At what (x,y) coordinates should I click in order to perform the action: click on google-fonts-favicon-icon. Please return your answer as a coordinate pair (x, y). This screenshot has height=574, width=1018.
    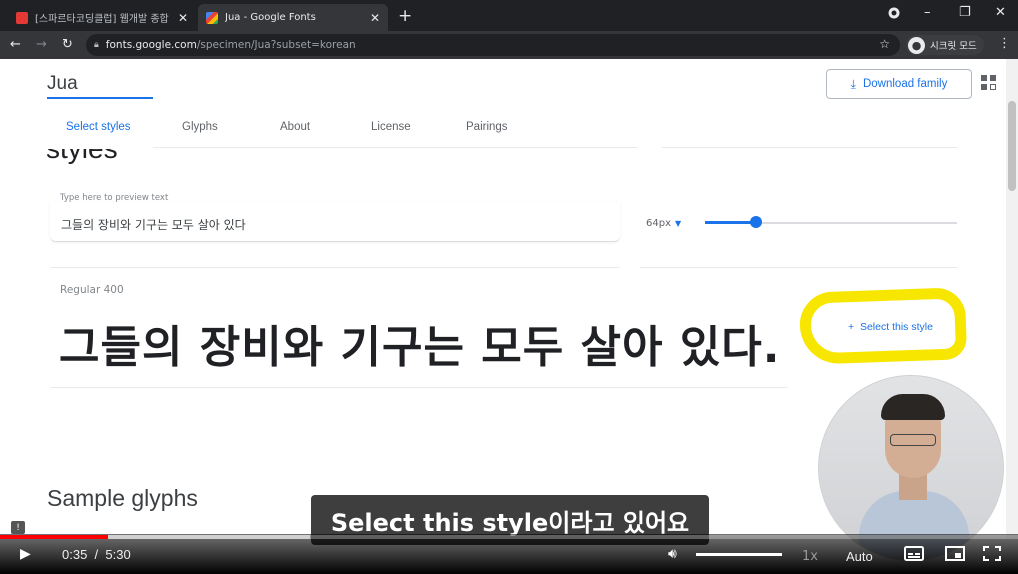
    Looking at the image, I should click on (212, 17).